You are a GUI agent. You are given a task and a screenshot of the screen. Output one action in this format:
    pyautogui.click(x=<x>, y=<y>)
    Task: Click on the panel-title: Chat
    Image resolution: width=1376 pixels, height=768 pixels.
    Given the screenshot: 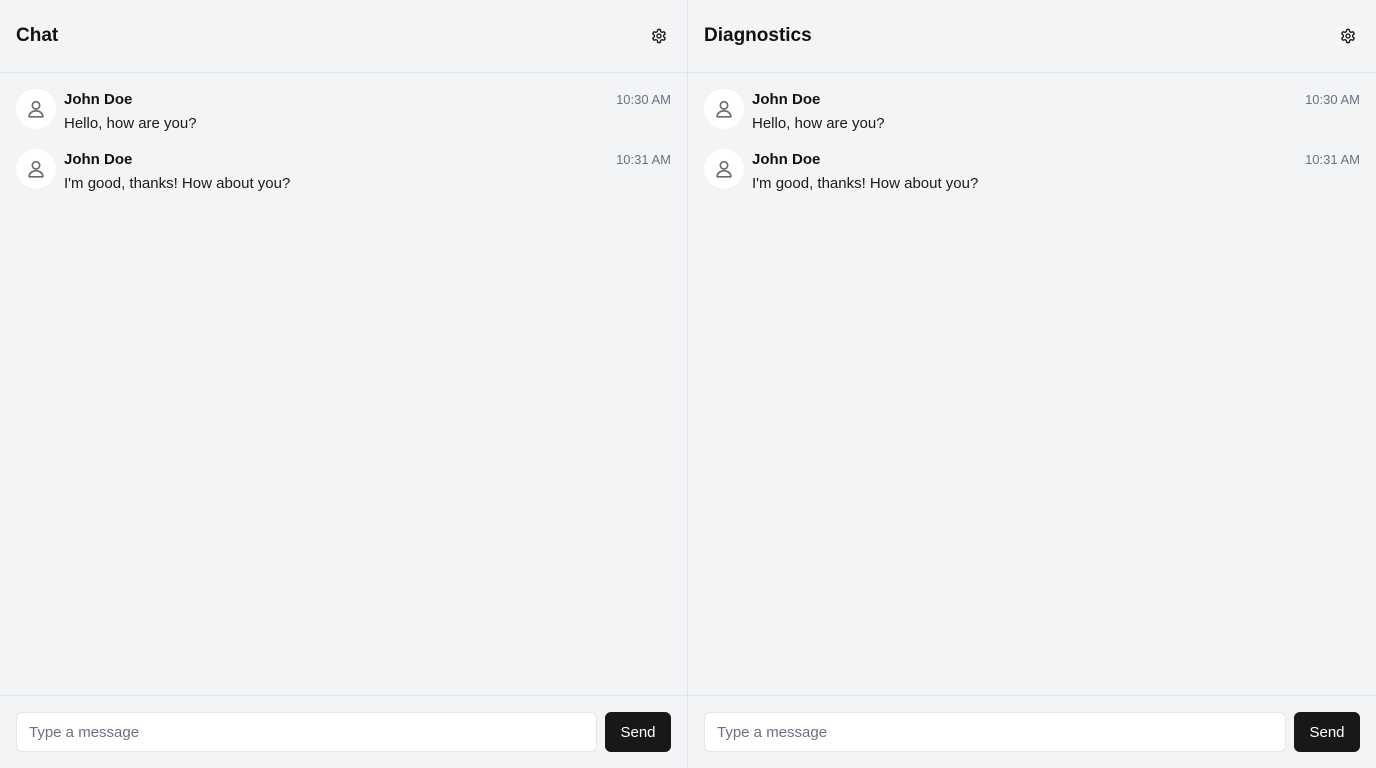 What is the action you would take?
    pyautogui.click(x=37, y=35)
    